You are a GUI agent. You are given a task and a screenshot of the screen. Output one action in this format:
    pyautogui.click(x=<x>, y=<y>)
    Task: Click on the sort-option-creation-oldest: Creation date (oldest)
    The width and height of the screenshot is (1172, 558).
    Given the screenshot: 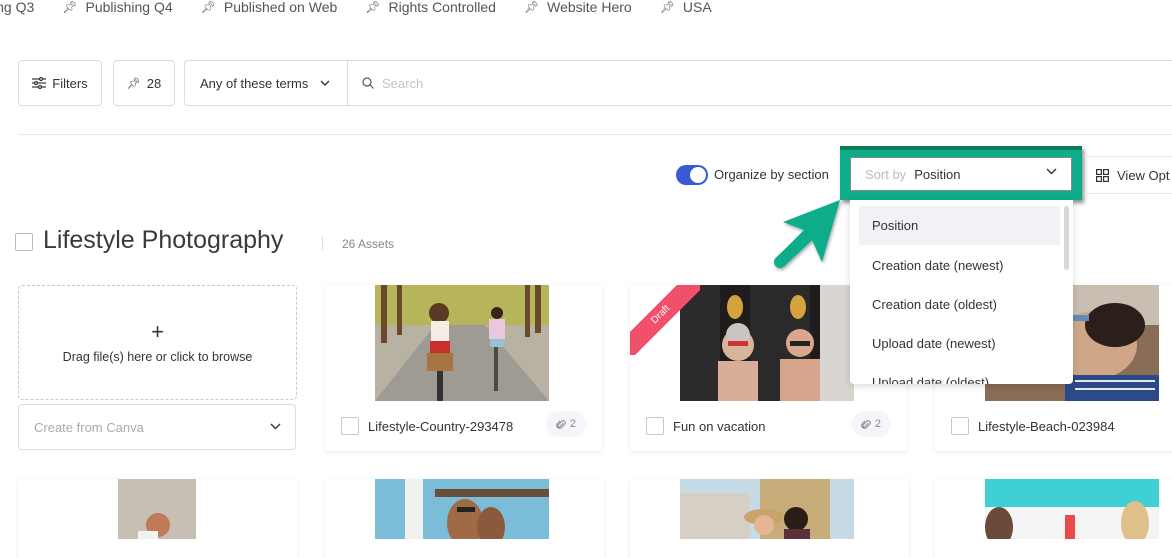 What is the action you would take?
    pyautogui.click(x=955, y=304)
    